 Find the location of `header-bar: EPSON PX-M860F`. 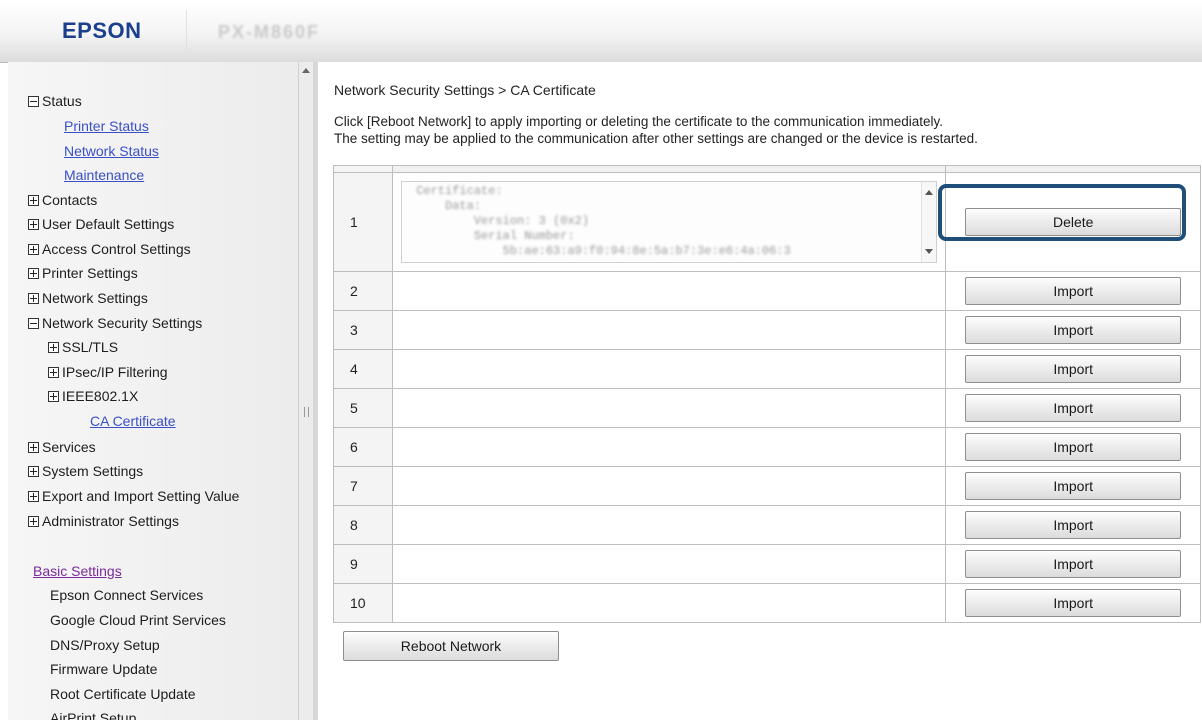

header-bar: EPSON PX-M860F is located at coordinates (601, 31).